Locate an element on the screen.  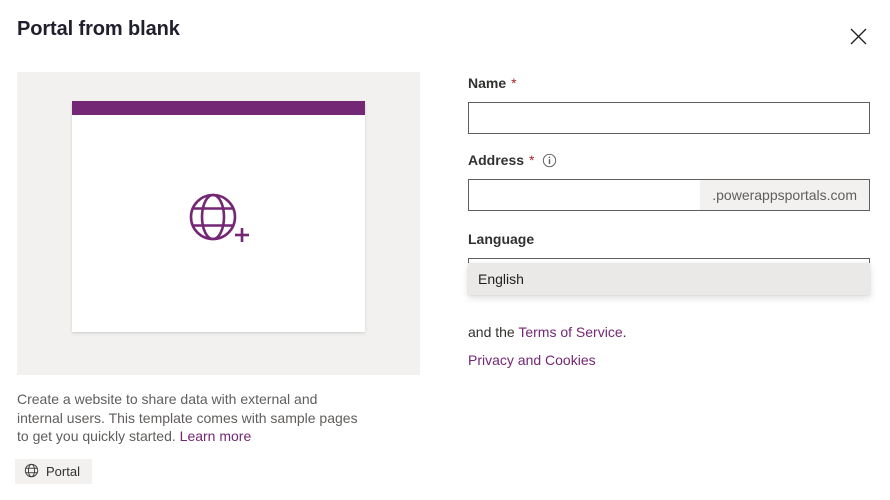
name-input is located at coordinates (669, 118).